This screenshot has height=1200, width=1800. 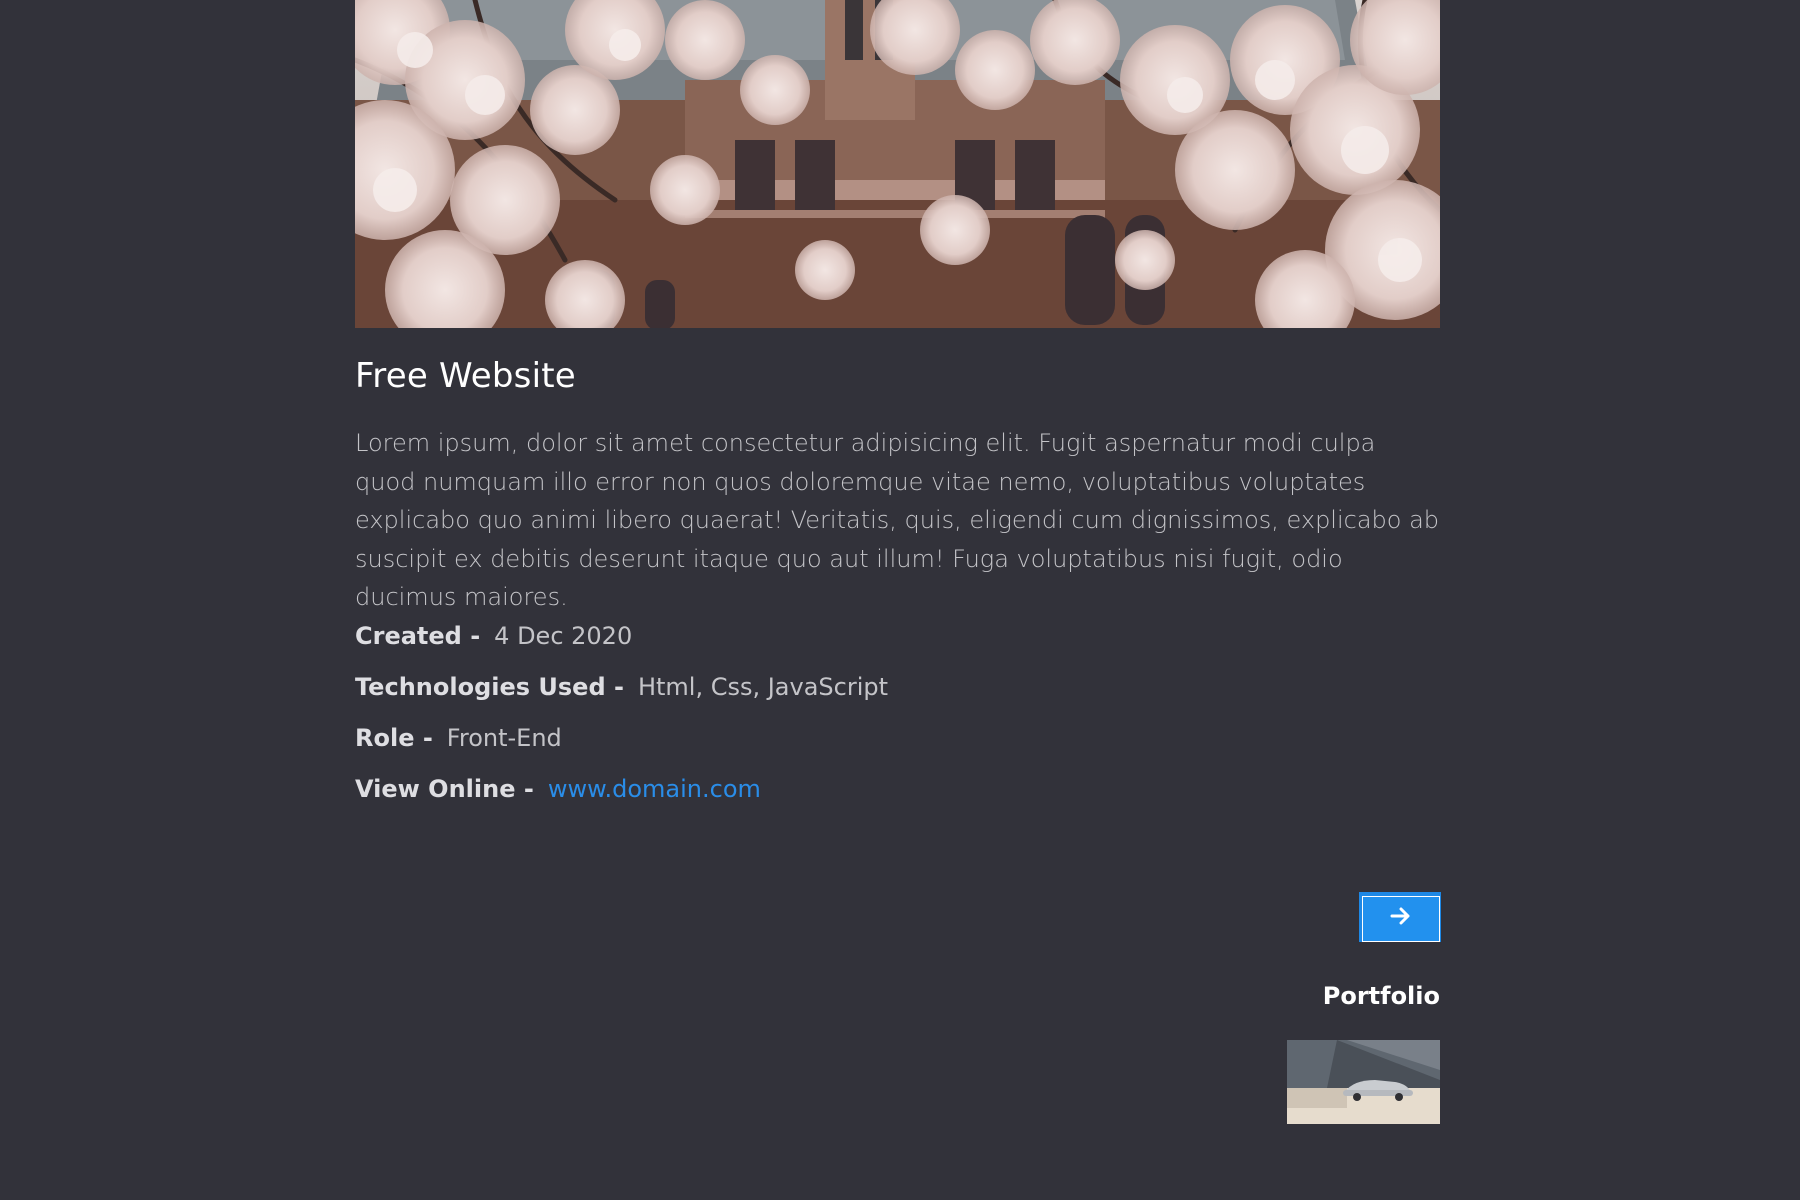 What do you see at coordinates (394, 738) in the screenshot?
I see `role-label: Role -` at bounding box center [394, 738].